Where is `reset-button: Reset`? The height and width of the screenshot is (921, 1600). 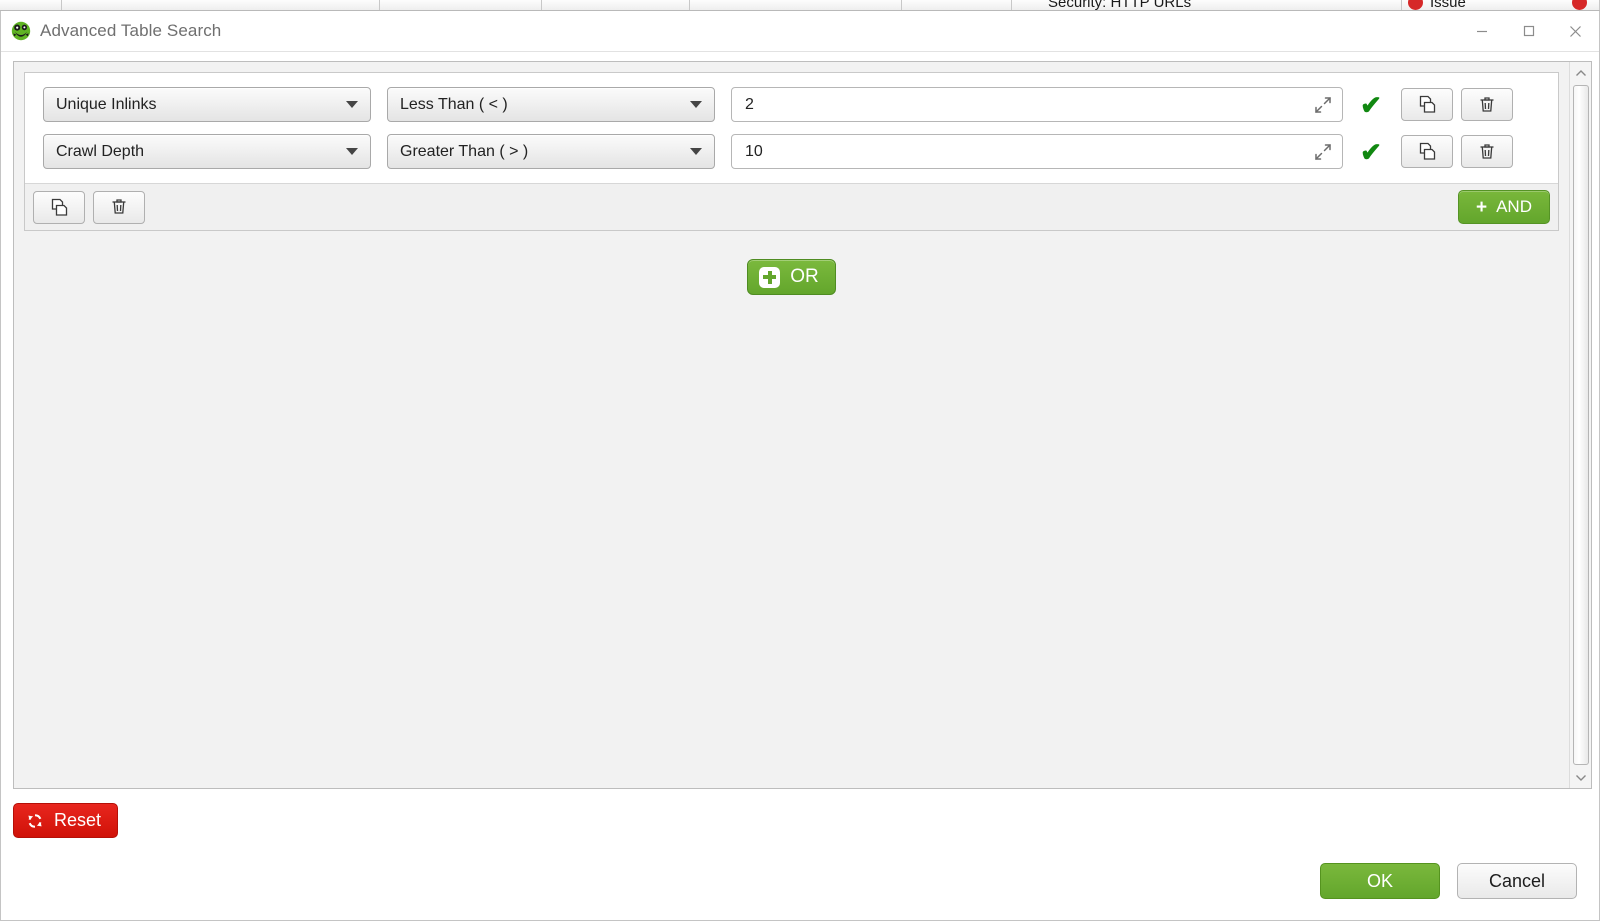
reset-button: Reset is located at coordinates (66, 820).